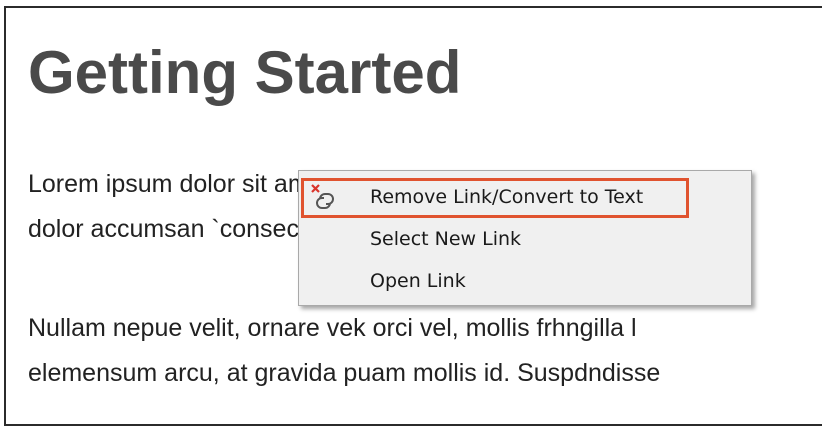  I want to click on menu-item-label: Open Link, so click(418, 281).